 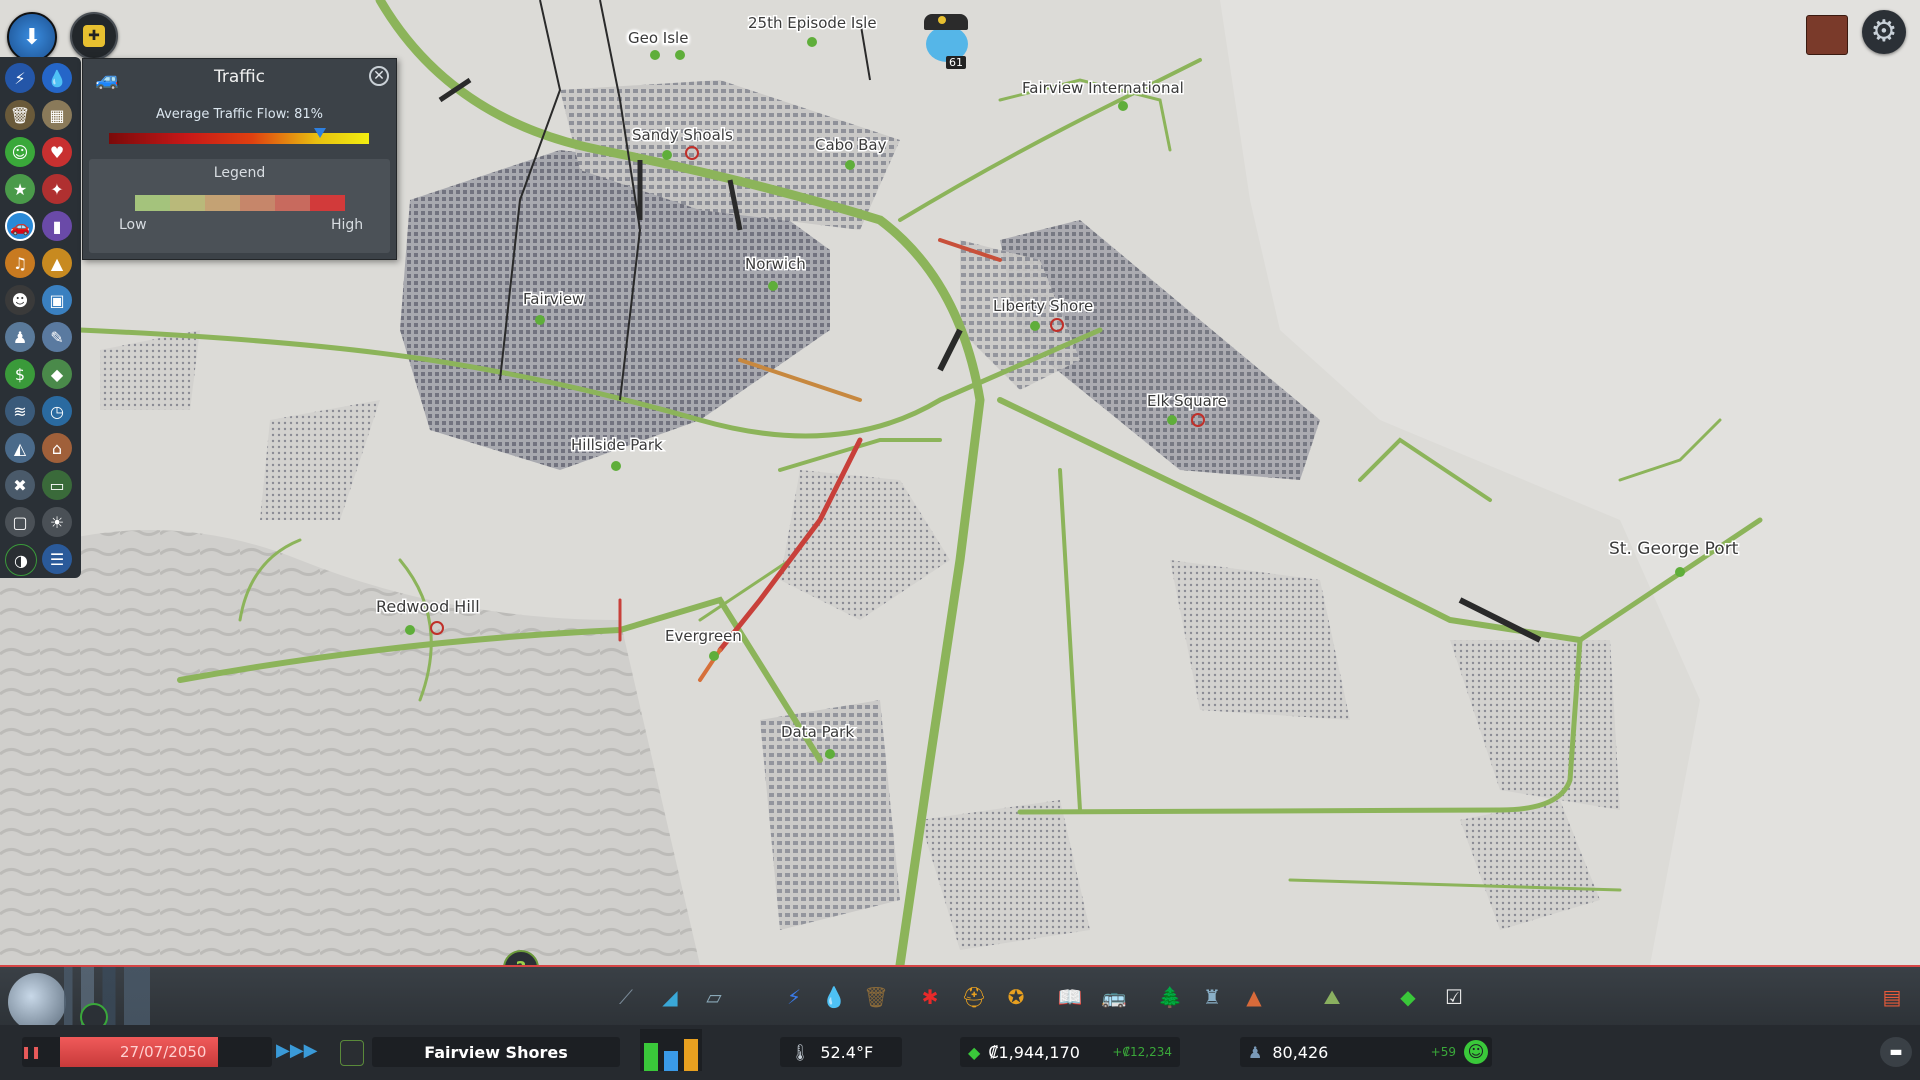 I want to click on temperature-box: 🌡 52.4°F, so click(x=841, y=1052).